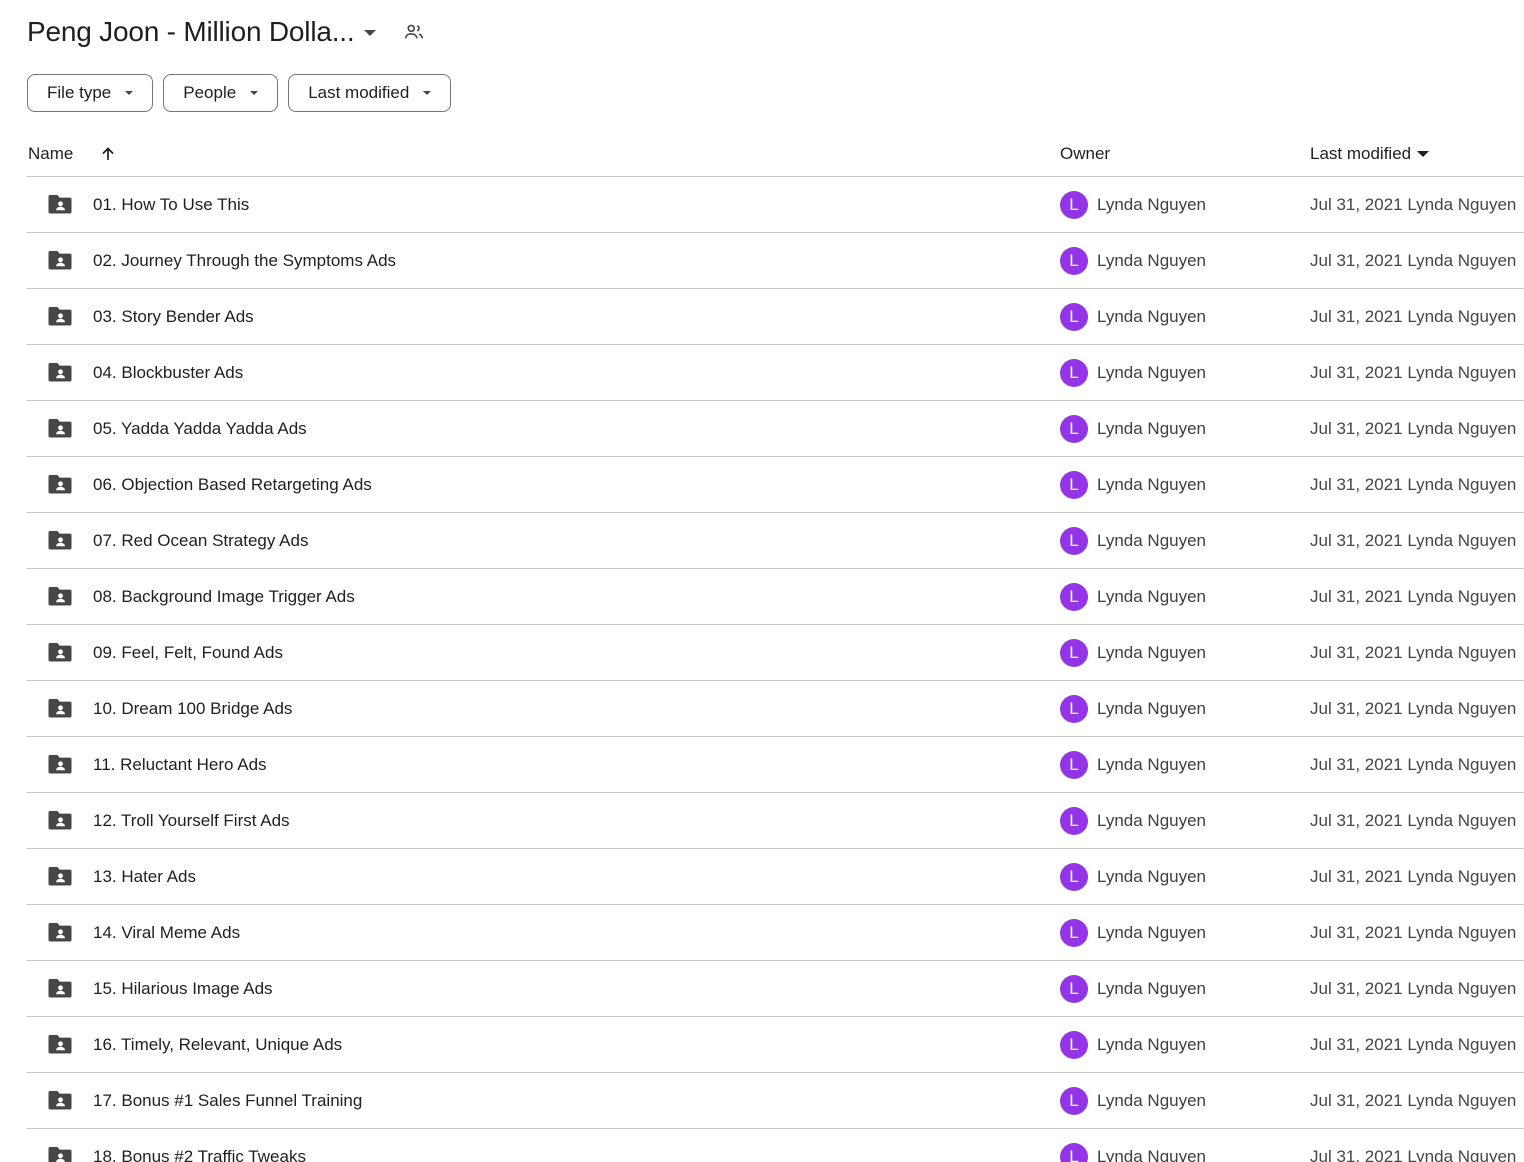 Image resolution: width=1524 pixels, height=1162 pixels. What do you see at coordinates (191, 820) in the screenshot?
I see `file-name: 12. Troll Yourself First Ads` at bounding box center [191, 820].